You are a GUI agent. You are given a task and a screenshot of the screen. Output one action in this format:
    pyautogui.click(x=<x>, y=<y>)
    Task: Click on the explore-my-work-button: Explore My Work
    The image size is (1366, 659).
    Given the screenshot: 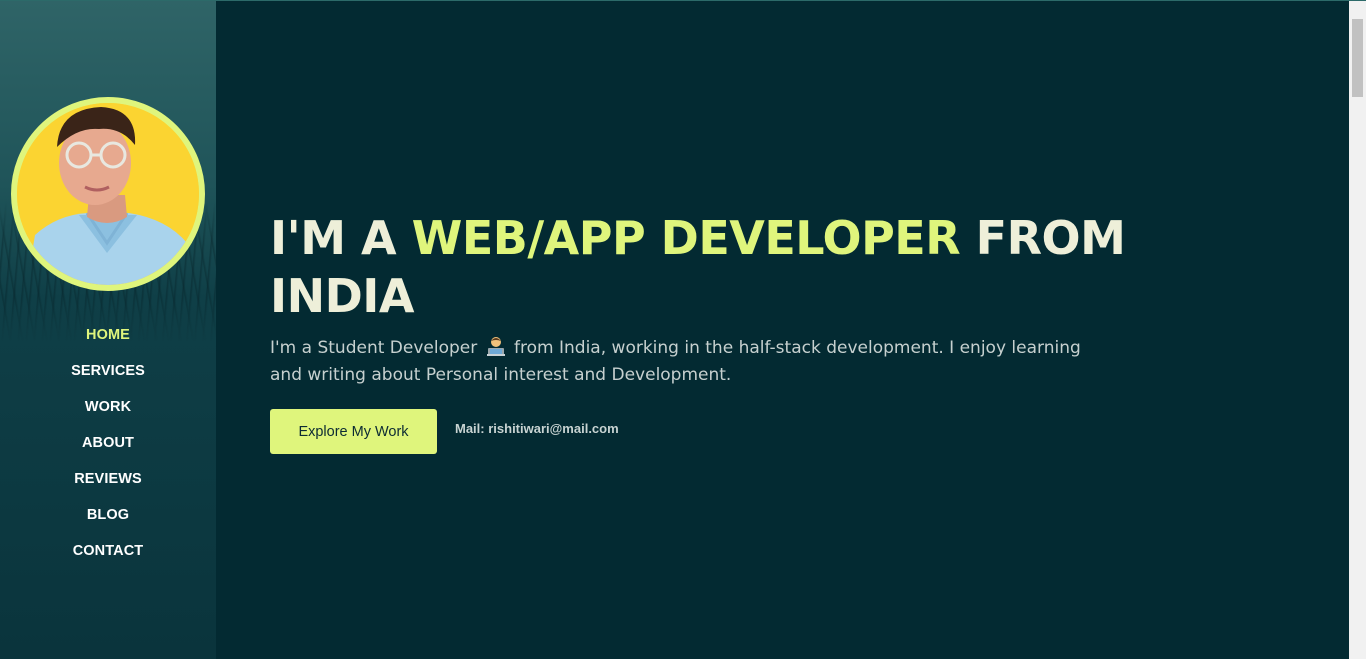 What is the action you would take?
    pyautogui.click(x=353, y=431)
    